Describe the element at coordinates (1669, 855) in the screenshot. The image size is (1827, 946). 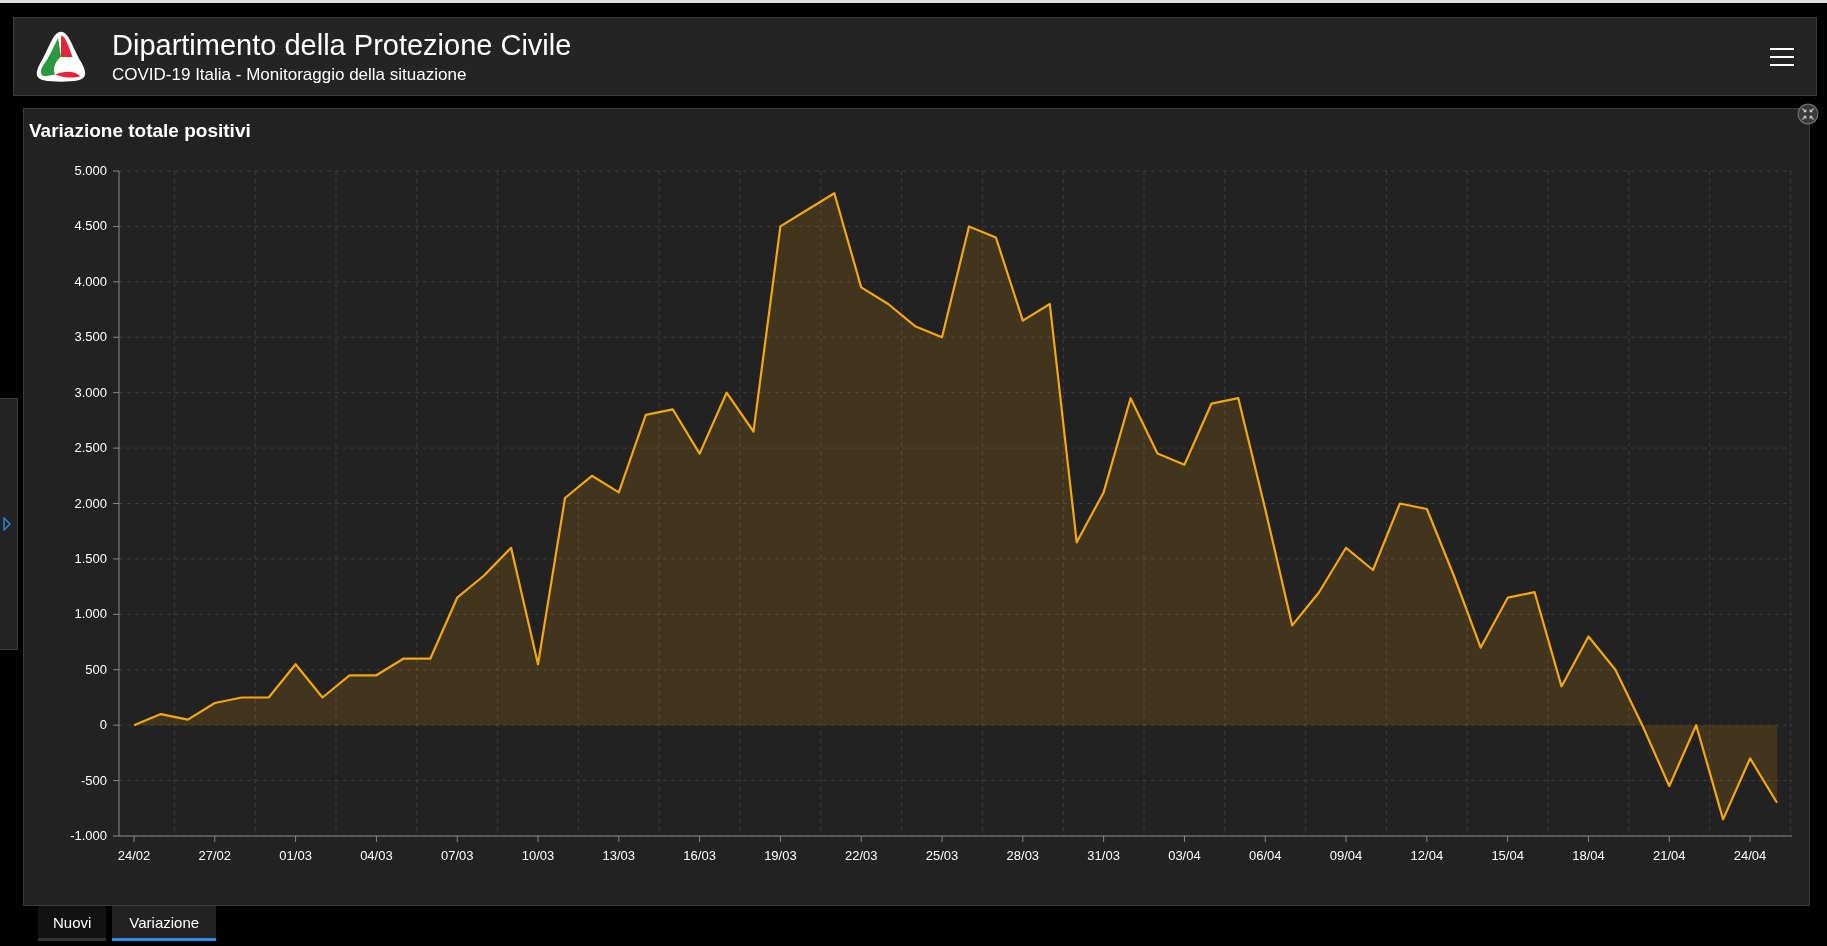
I see `x-axis-label: 21/04` at that location.